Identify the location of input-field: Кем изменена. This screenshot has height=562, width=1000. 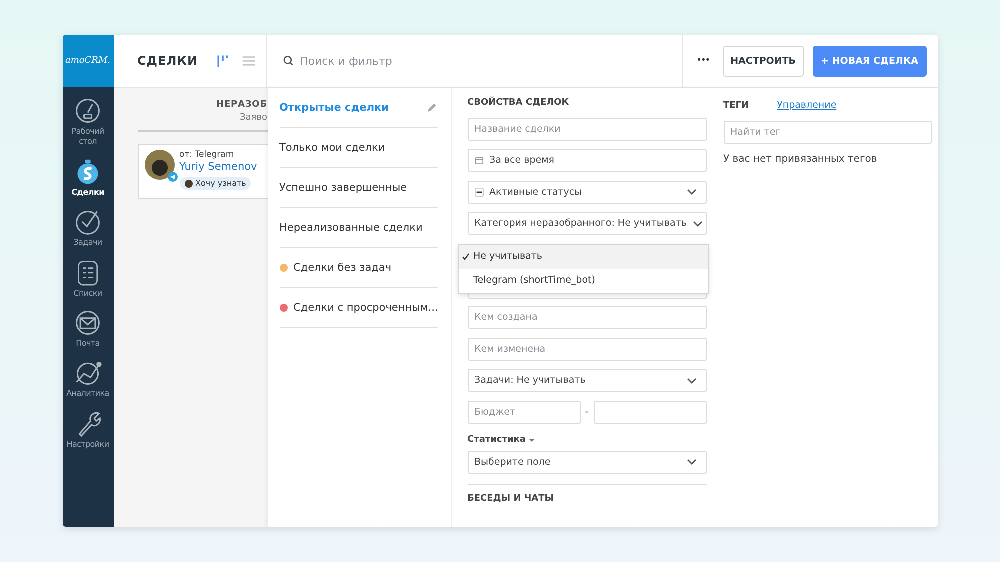
(587, 349).